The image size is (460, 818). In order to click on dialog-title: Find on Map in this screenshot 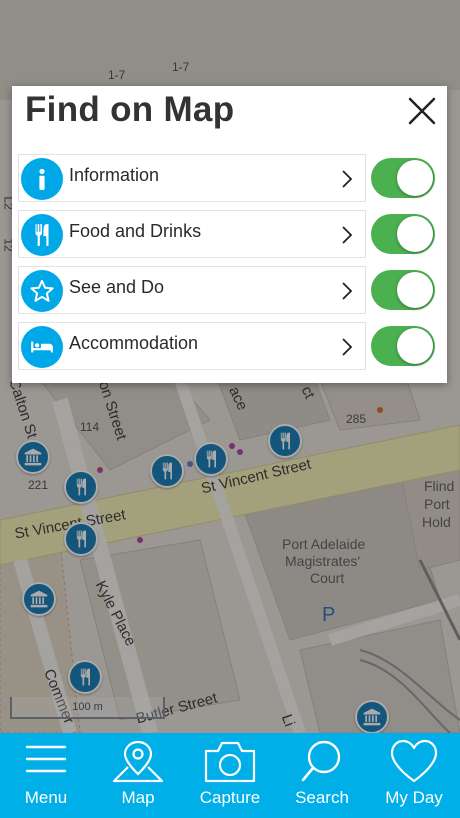, I will do `click(130, 109)`.